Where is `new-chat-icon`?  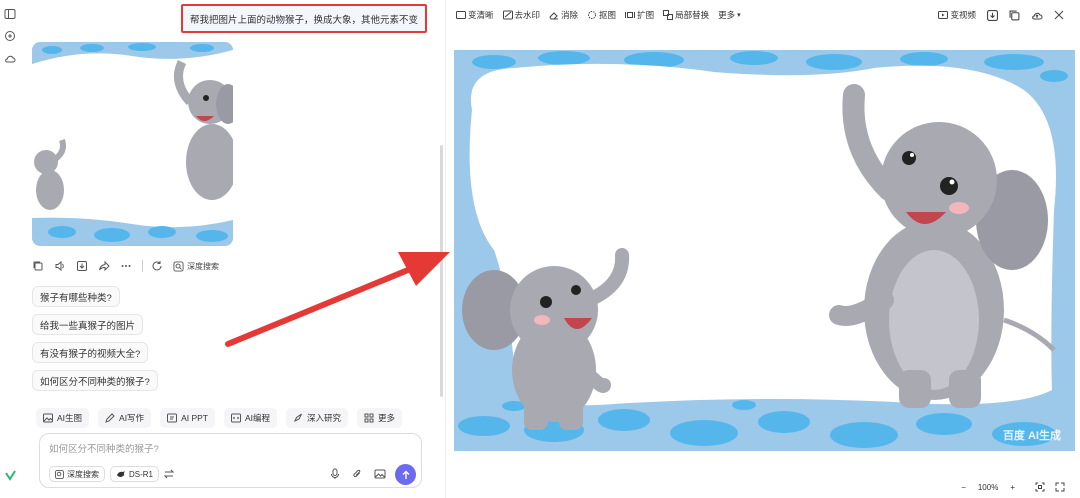
new-chat-icon is located at coordinates (10, 36).